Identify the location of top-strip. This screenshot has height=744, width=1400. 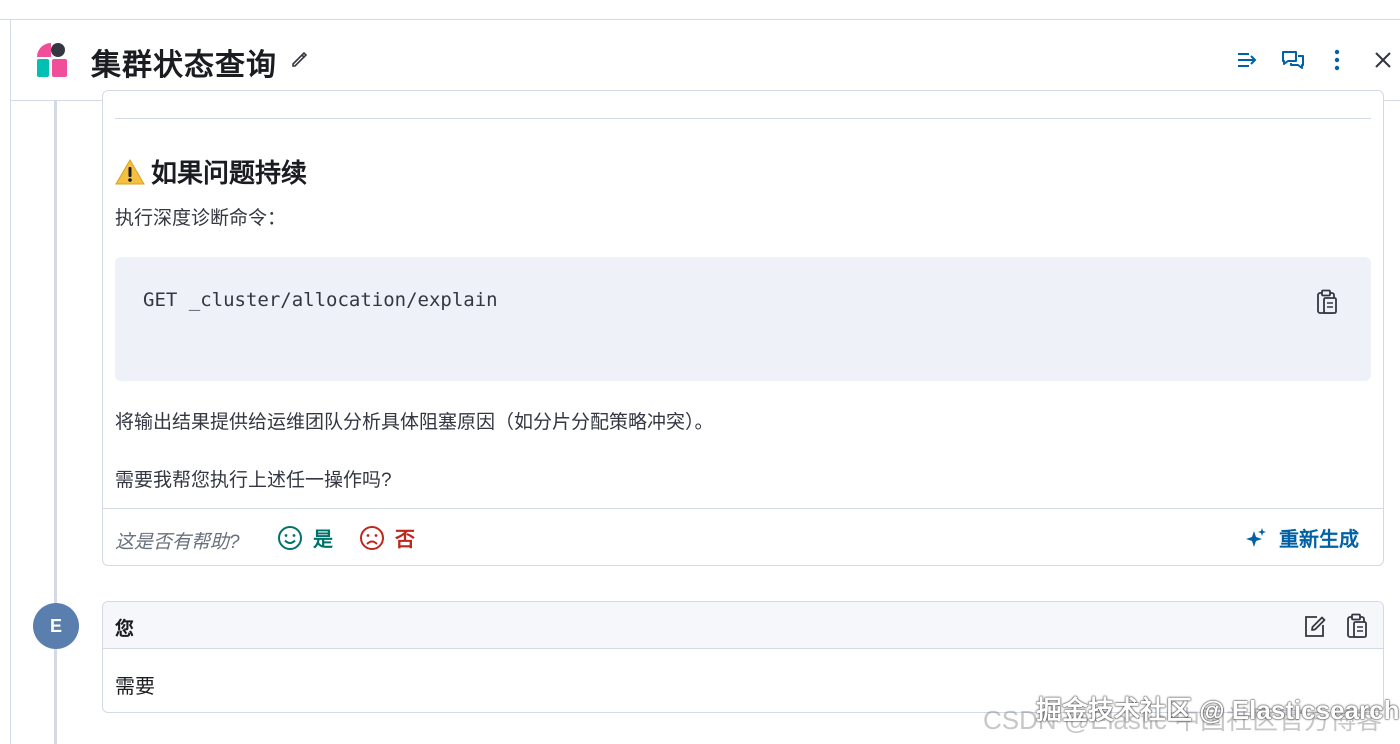
(700, 10).